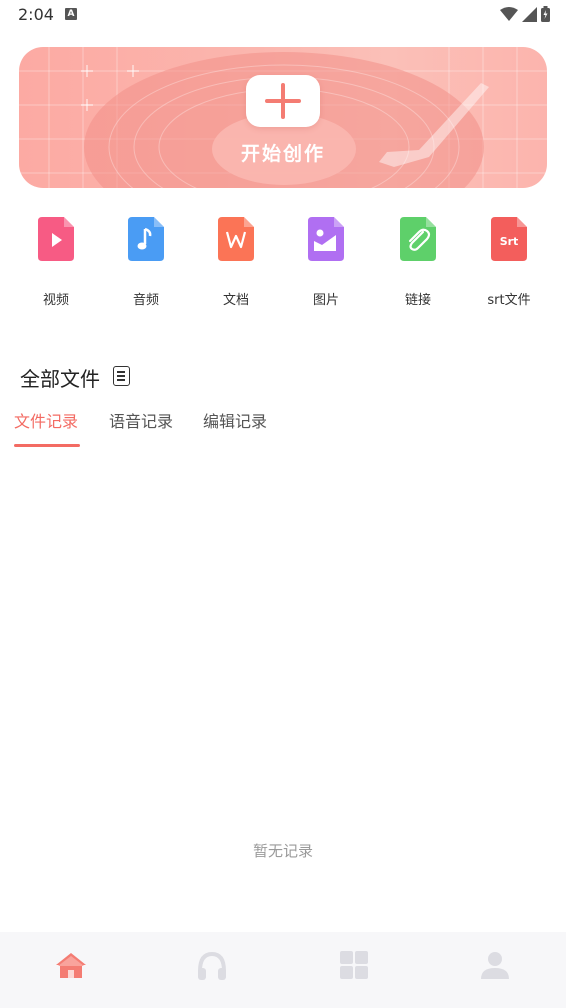 This screenshot has height=1008, width=566. Describe the element at coordinates (212, 965) in the screenshot. I see `headphones-icon` at that location.